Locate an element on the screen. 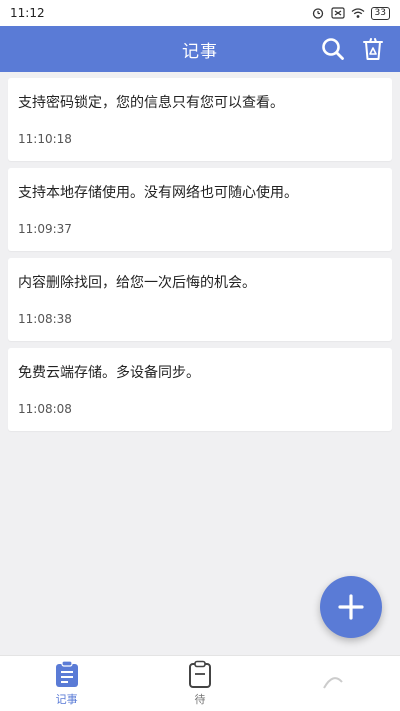  note-time: 11:09:37 is located at coordinates (45, 229).